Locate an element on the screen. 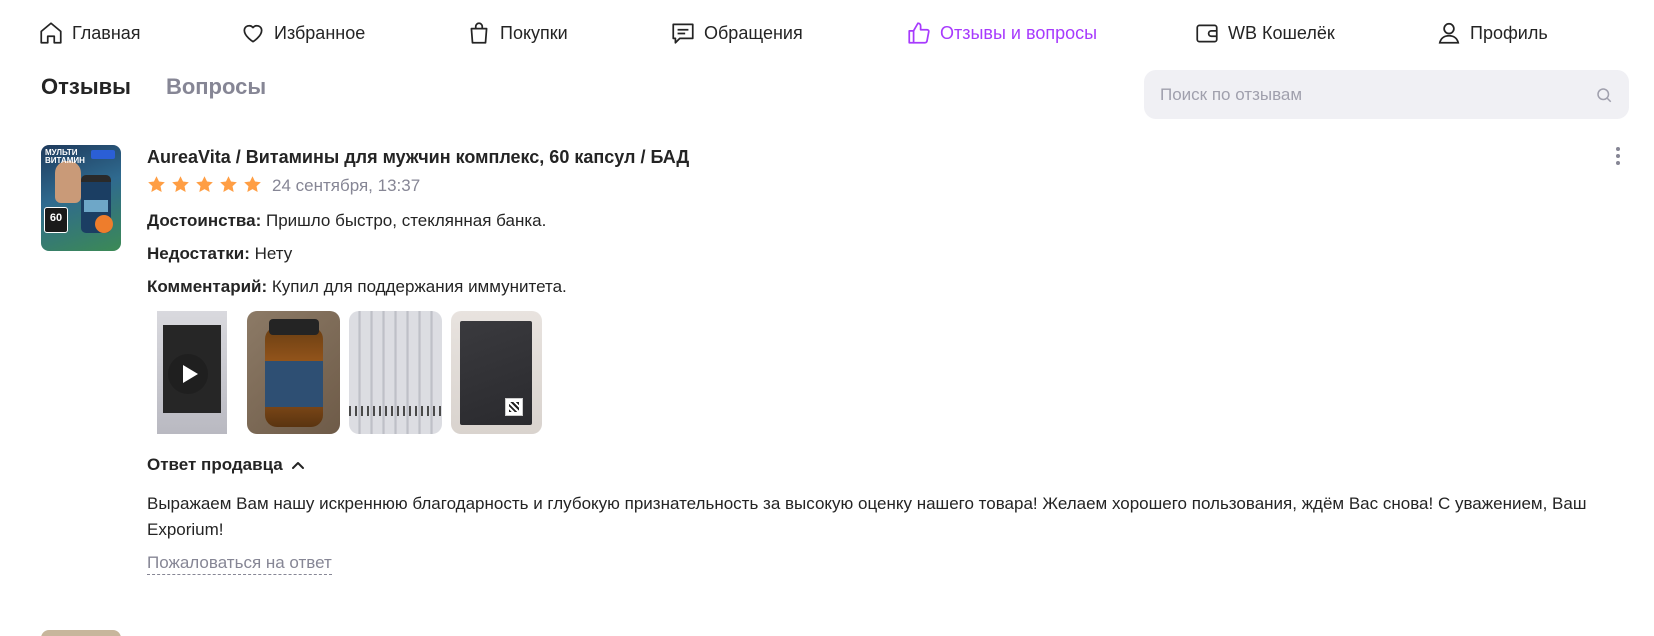  play-icon is located at coordinates (188, 374).